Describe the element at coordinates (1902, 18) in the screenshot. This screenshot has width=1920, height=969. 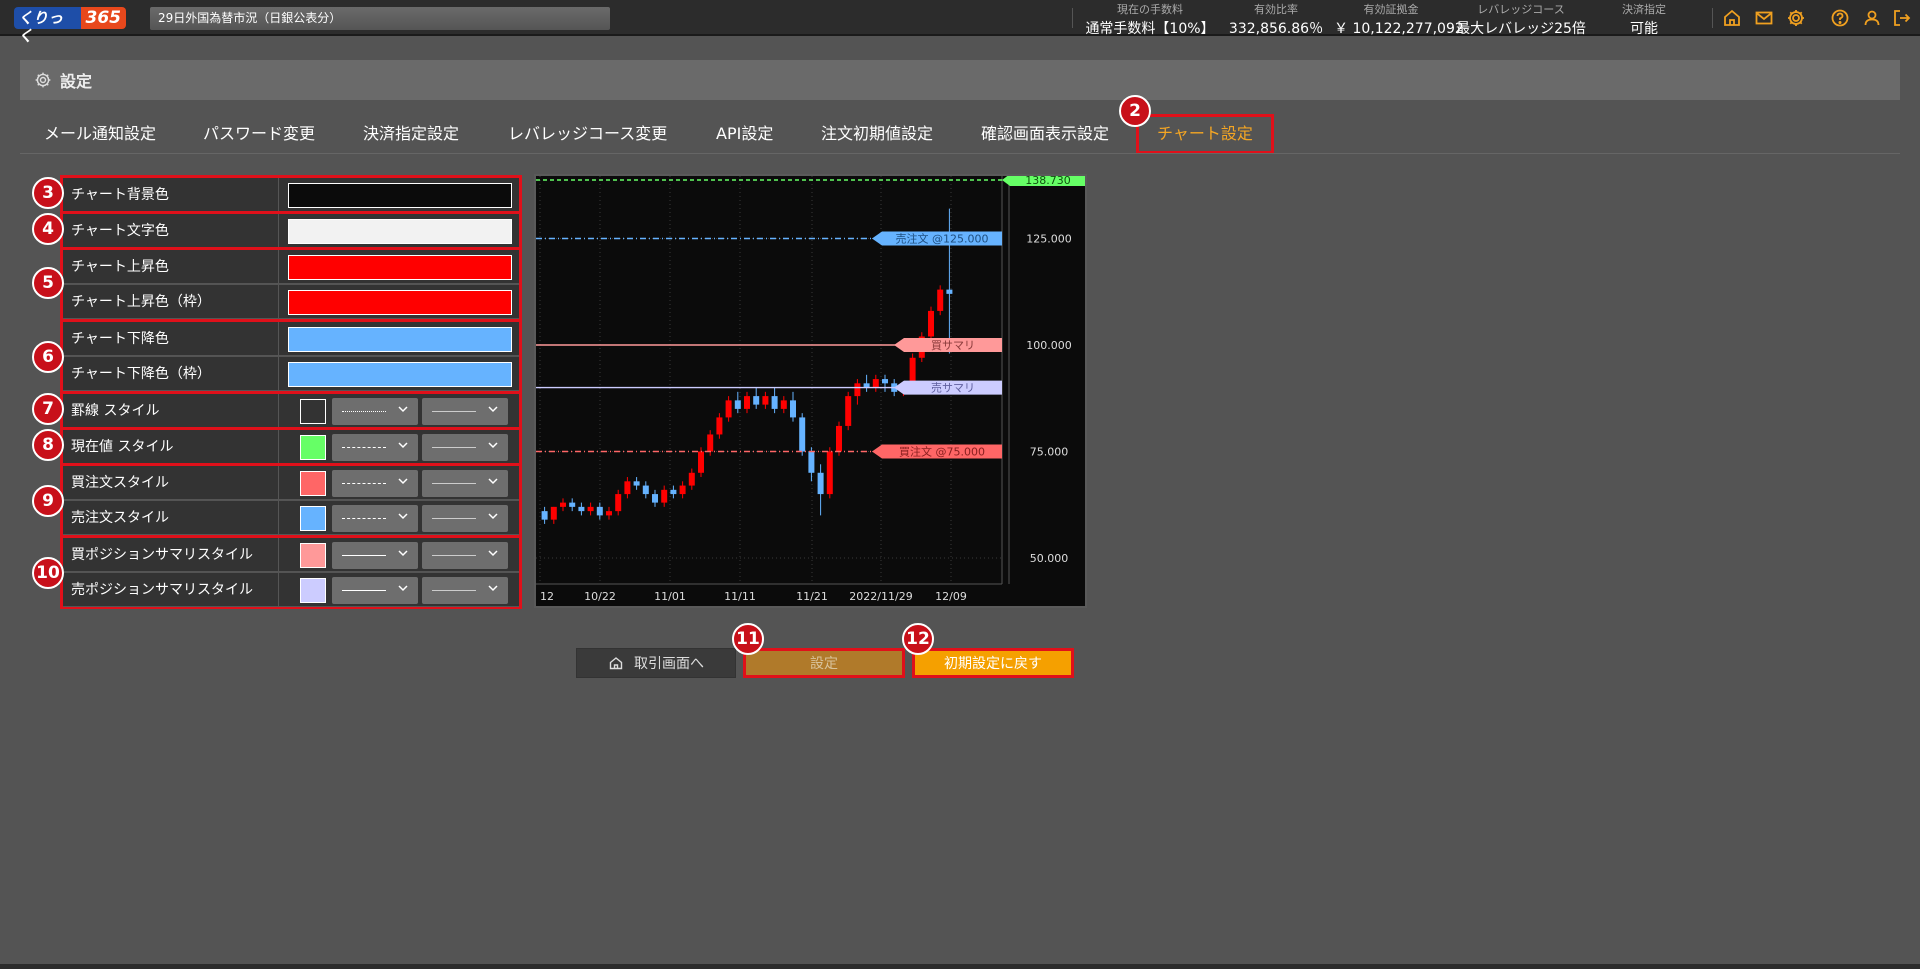
I see `logout-icon` at that location.